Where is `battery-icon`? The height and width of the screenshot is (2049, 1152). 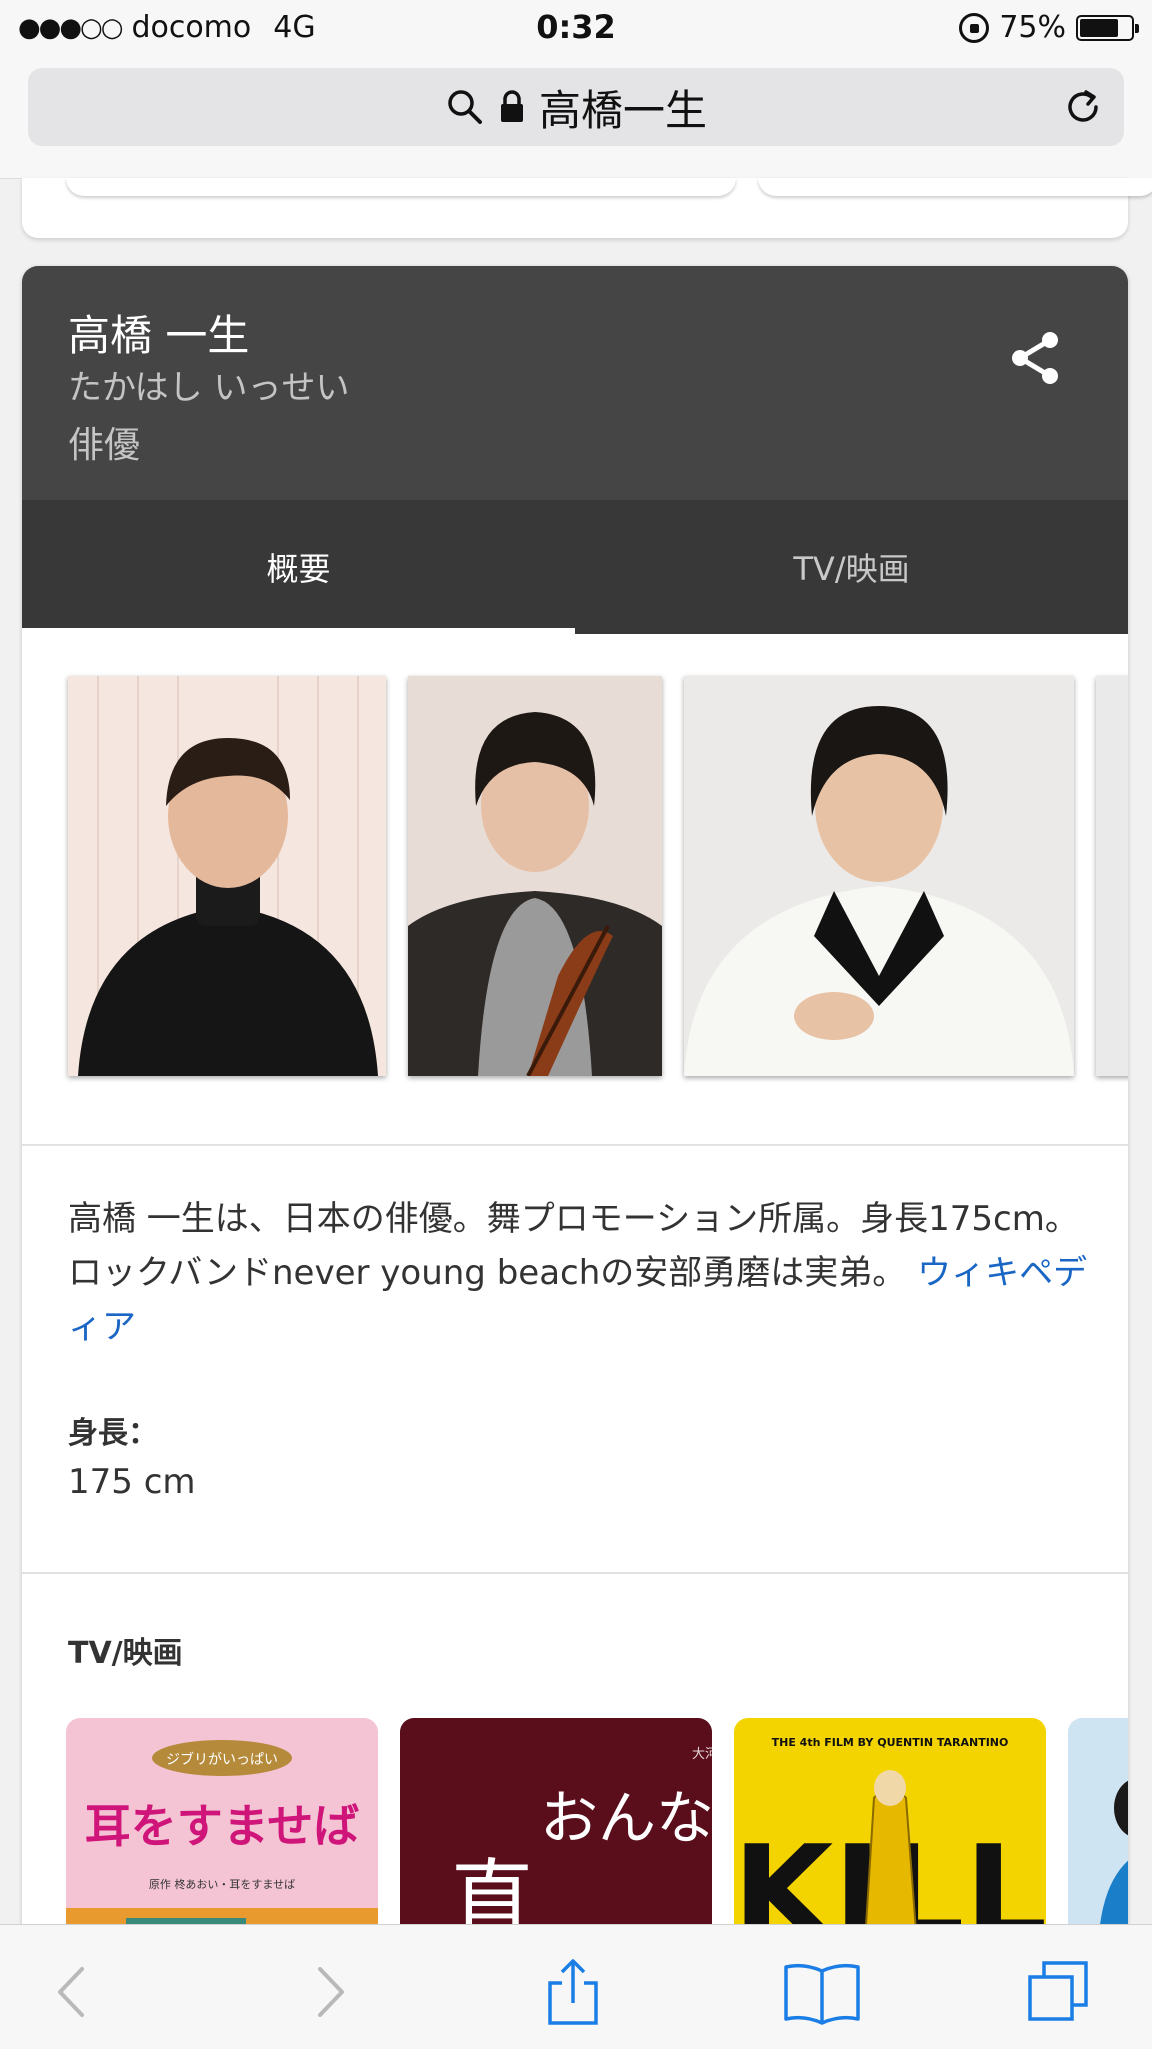
battery-icon is located at coordinates (1107, 27).